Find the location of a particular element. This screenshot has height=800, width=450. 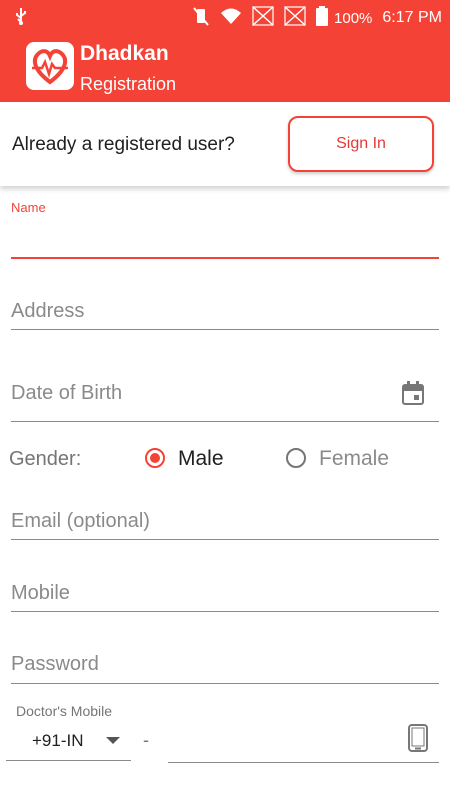

mobile-placeholder: Mobile is located at coordinates (40, 593).